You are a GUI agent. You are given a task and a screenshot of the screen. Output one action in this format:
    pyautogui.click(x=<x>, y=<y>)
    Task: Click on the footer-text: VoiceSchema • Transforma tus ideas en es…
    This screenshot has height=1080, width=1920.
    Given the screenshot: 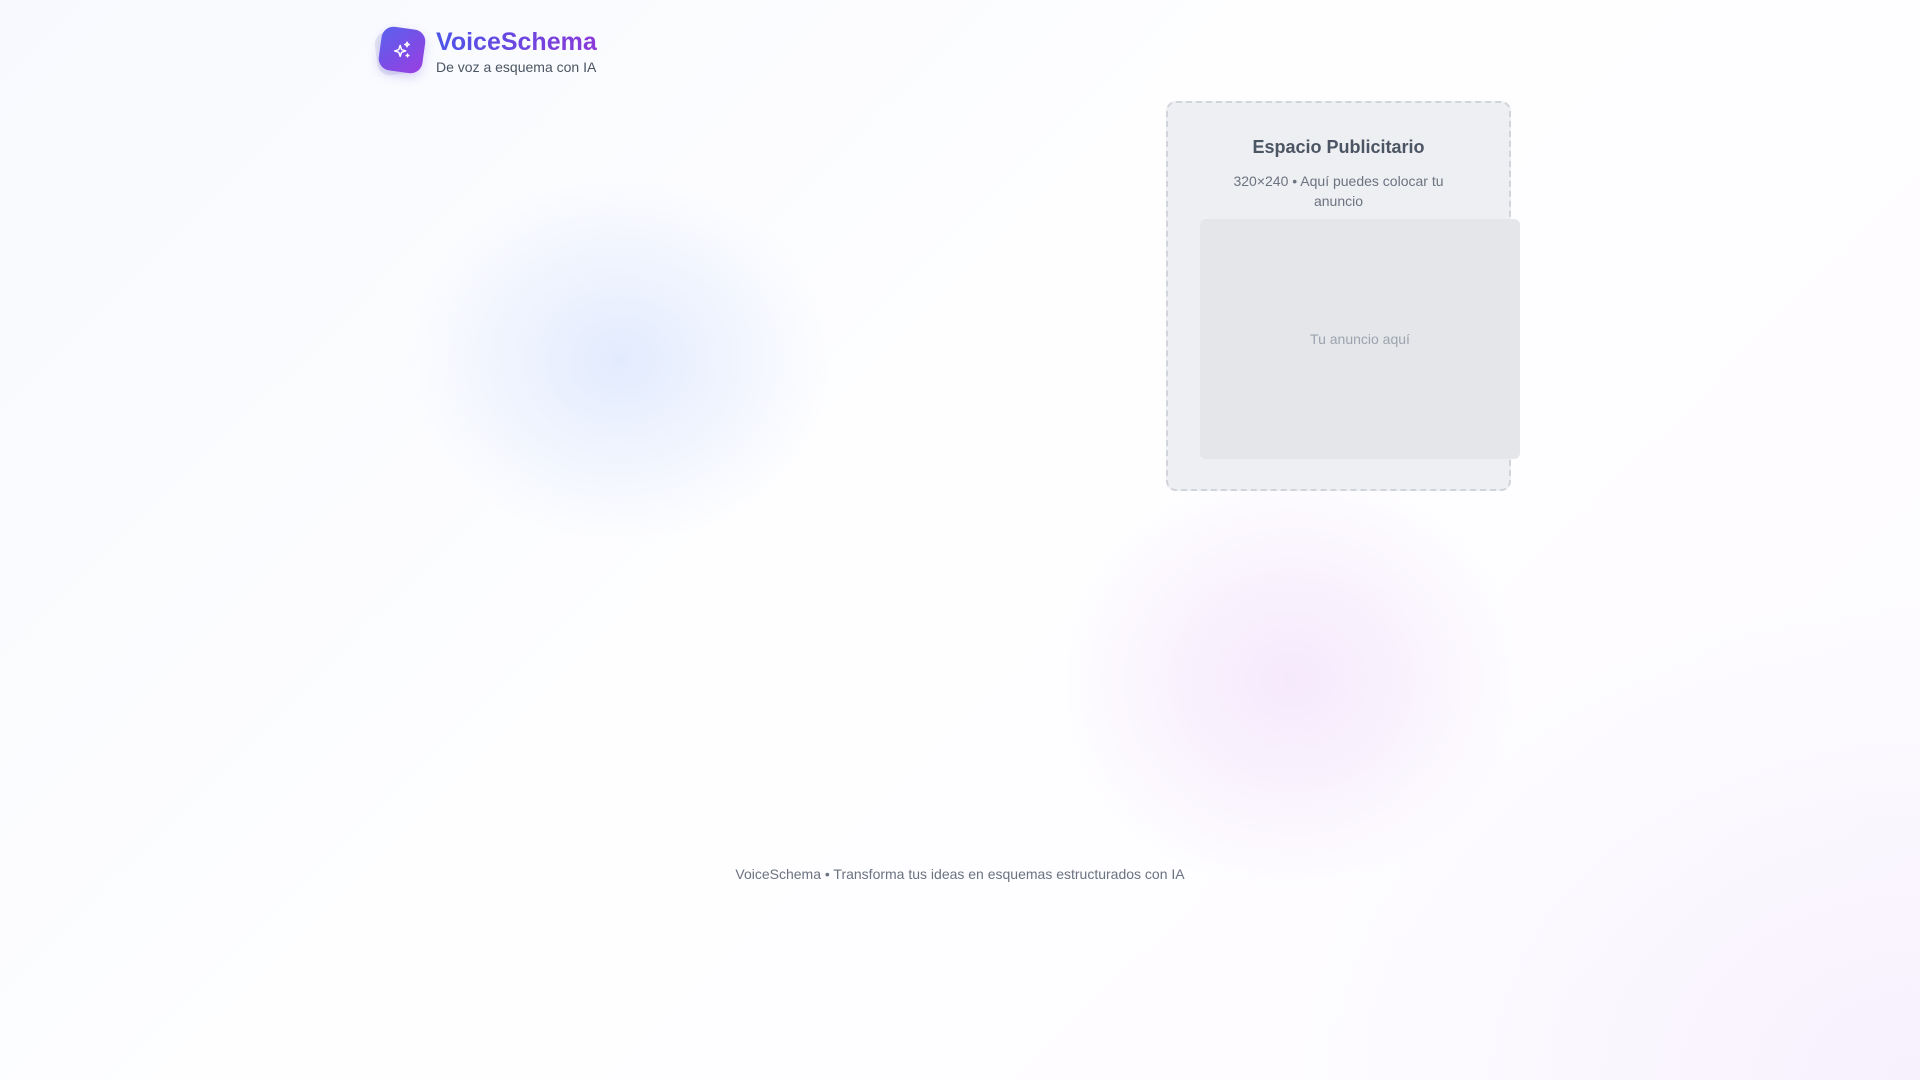 What is the action you would take?
    pyautogui.click(x=960, y=874)
    